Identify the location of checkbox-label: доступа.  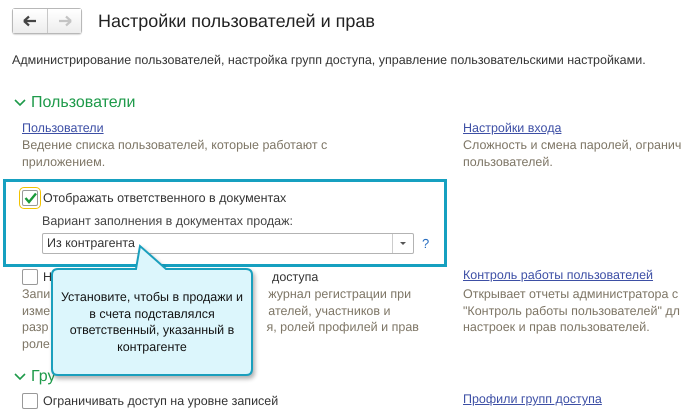
(295, 277).